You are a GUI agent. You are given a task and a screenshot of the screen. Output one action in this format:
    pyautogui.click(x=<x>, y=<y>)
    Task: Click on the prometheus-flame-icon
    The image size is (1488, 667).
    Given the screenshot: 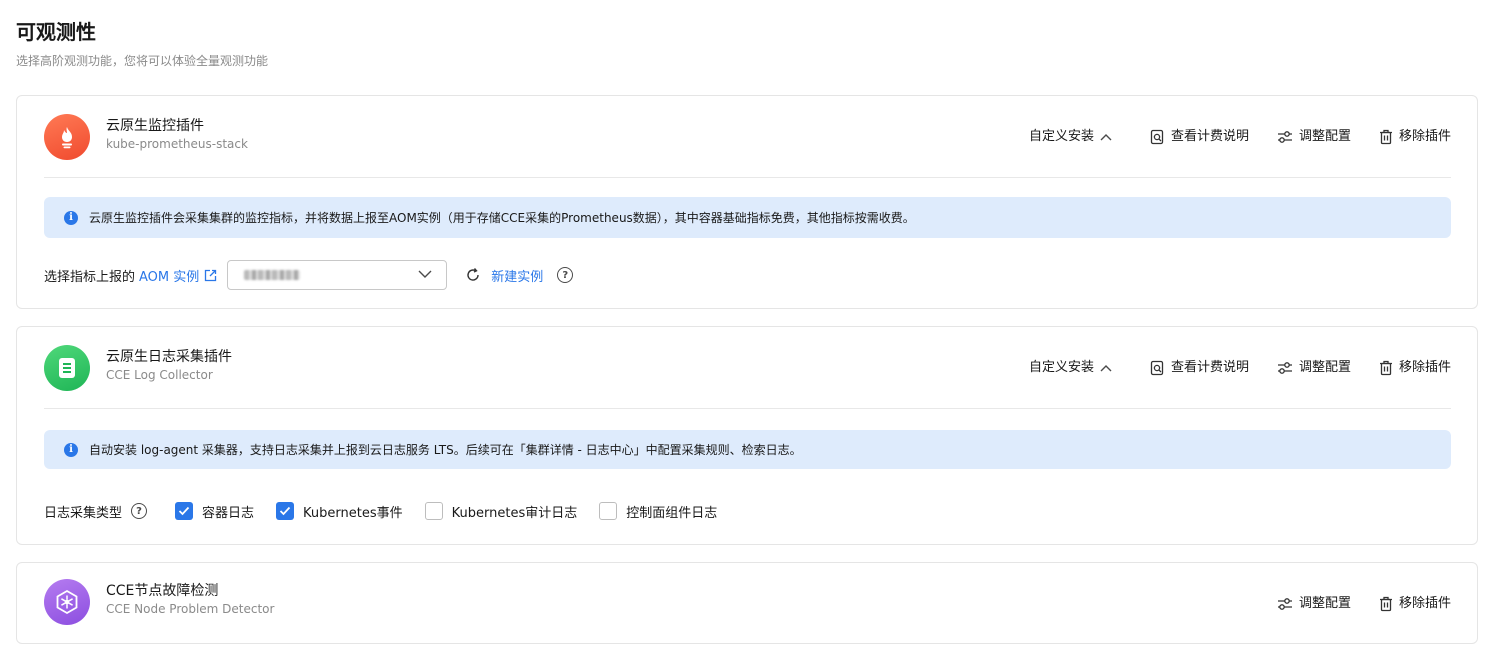 What is the action you would take?
    pyautogui.click(x=67, y=137)
    